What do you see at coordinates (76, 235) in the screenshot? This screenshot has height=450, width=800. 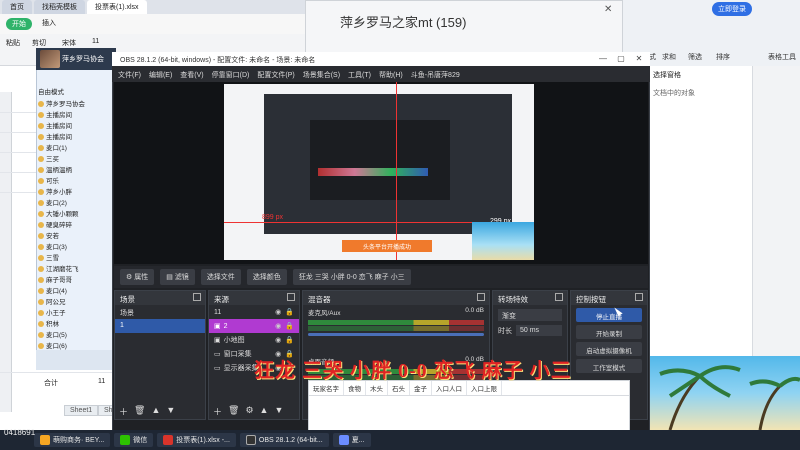 I see `channel-list-item: 安若` at bounding box center [76, 235].